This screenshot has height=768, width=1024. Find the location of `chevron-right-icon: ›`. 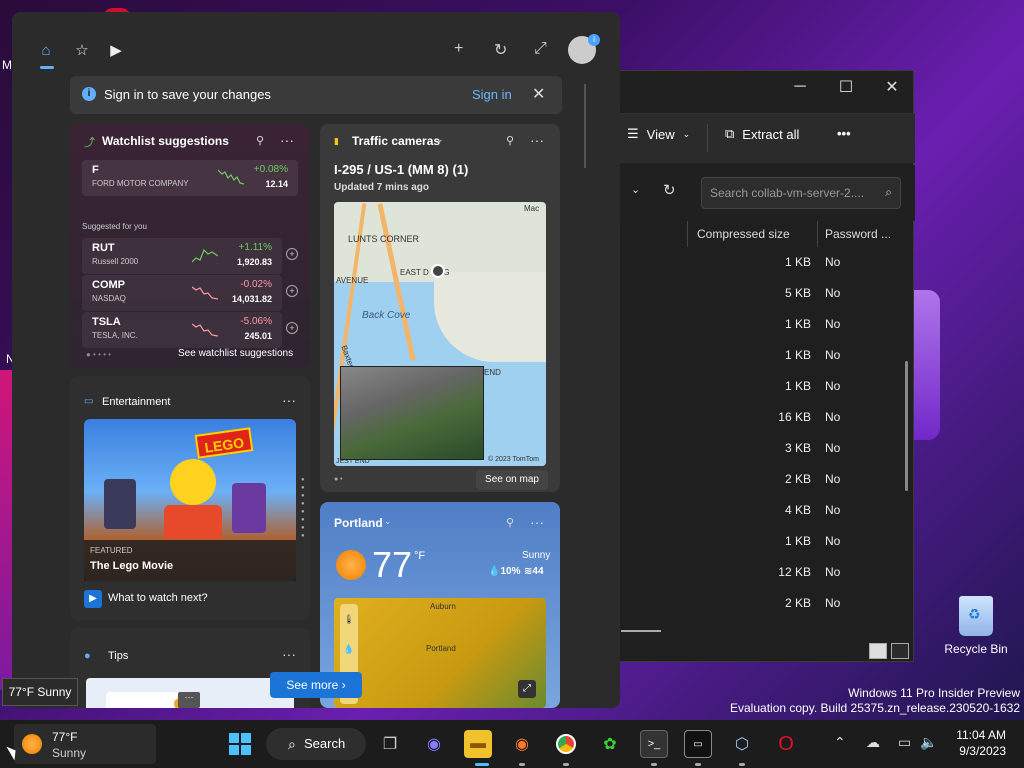

chevron-right-icon: › is located at coordinates (343, 685).